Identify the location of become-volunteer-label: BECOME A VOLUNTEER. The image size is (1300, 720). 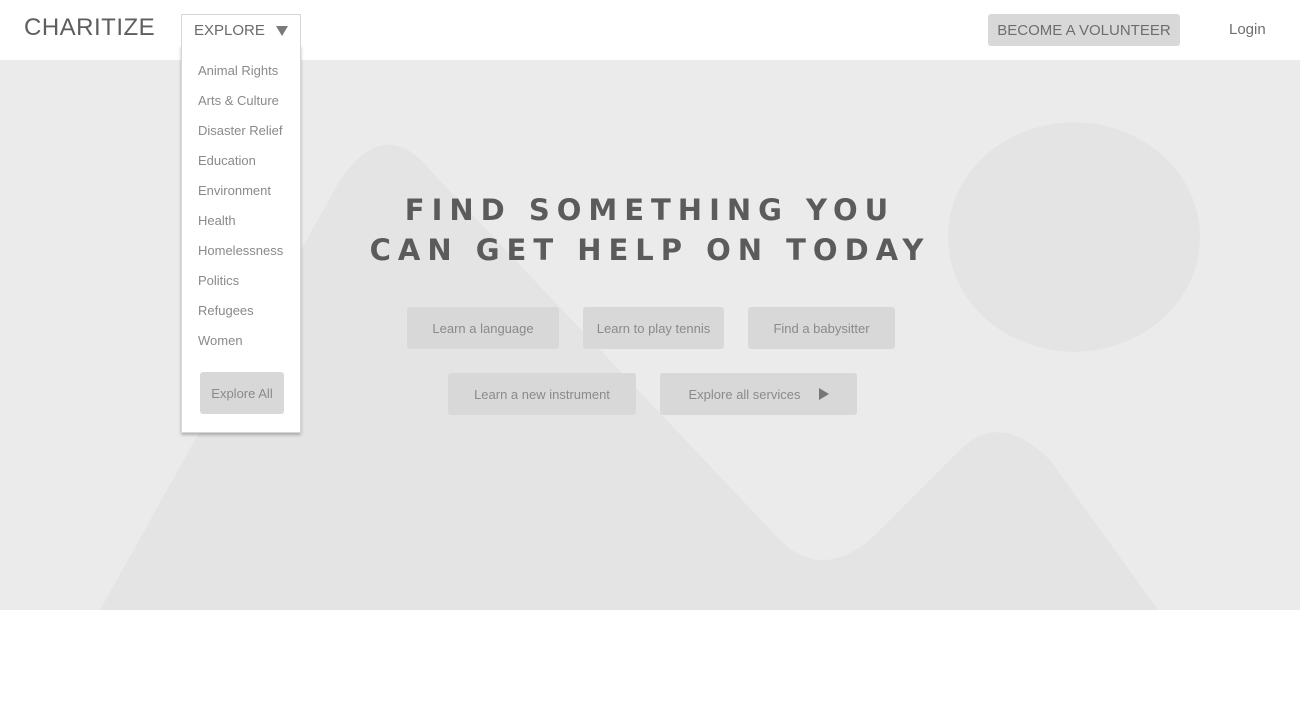
(1084, 30).